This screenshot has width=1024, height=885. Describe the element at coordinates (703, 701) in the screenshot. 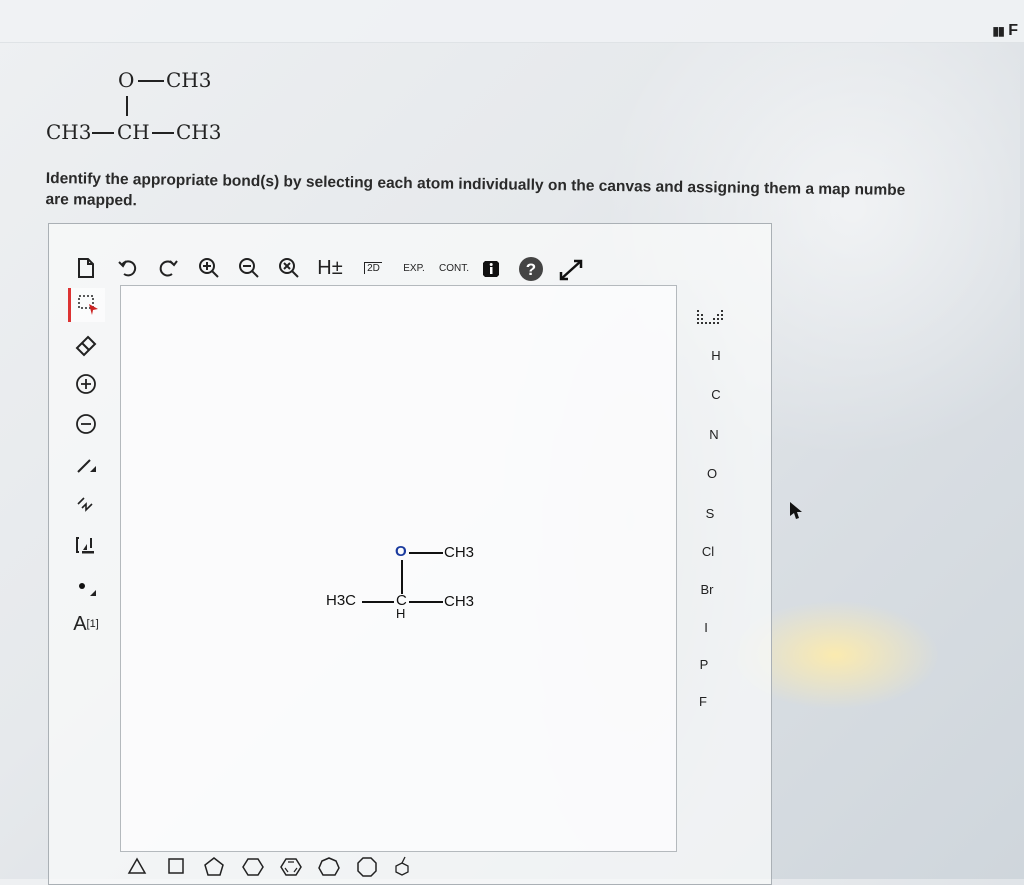

I see `element-f: F` at that location.